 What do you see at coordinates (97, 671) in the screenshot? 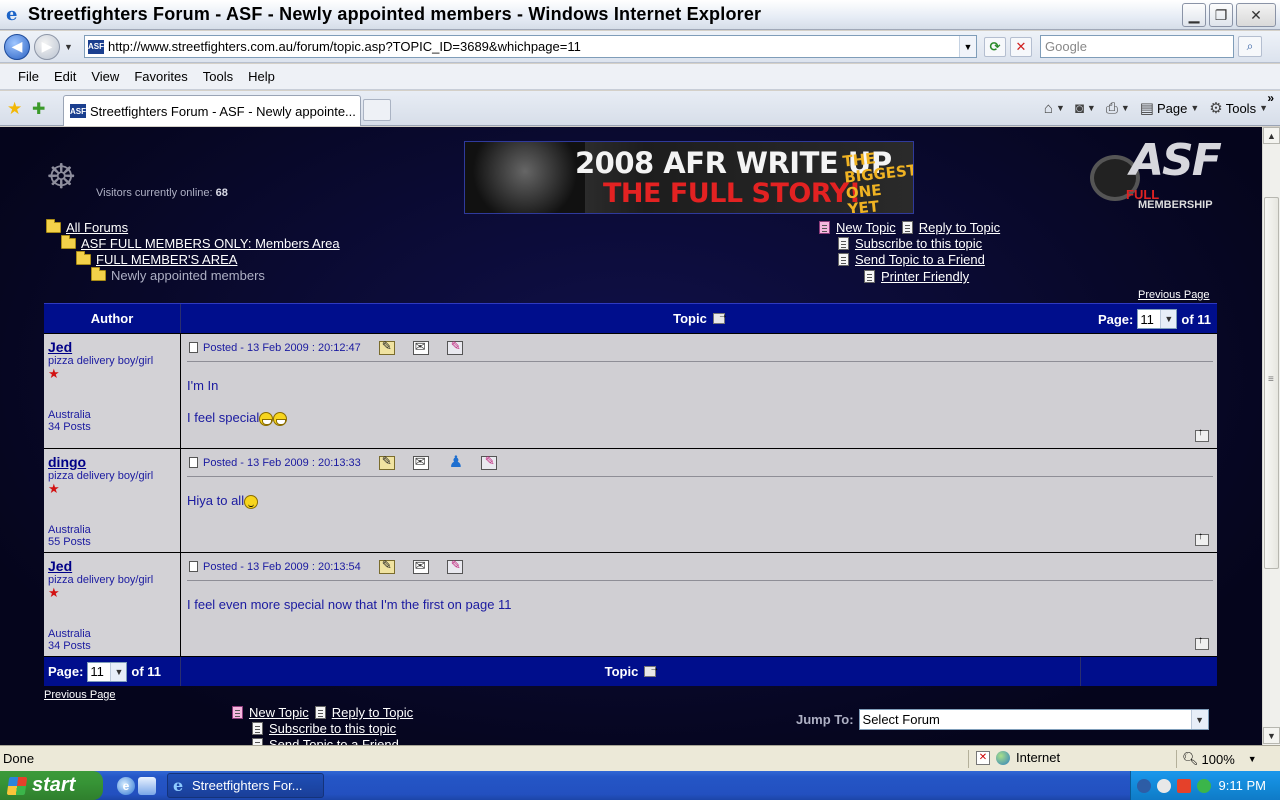
I see `page-select-value: 11` at bounding box center [97, 671].